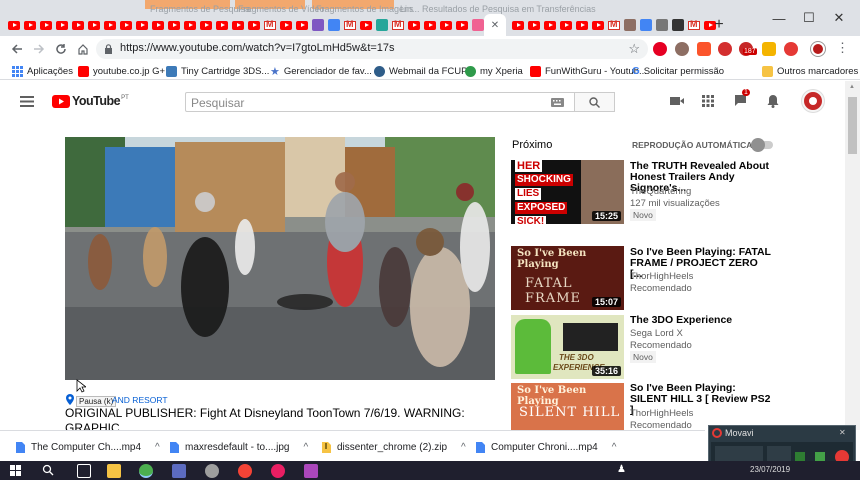 This screenshot has height=480, width=860. I want to click on download-filename: The Computer Ch....mp4, so click(86, 447).